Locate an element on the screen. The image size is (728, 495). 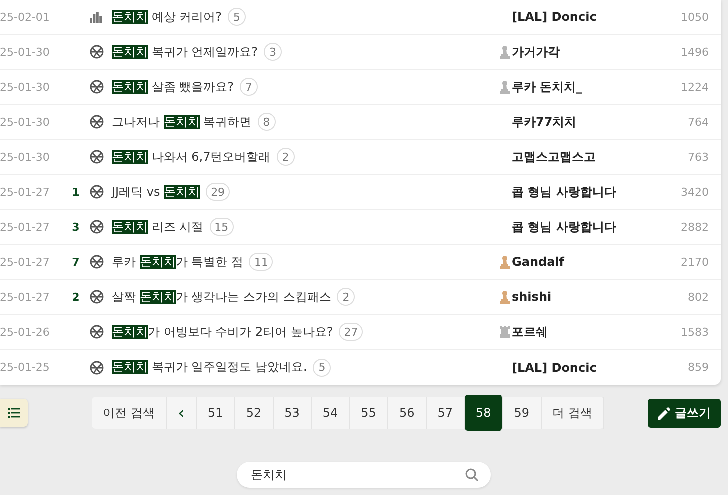
comment-count: 29 is located at coordinates (218, 192).